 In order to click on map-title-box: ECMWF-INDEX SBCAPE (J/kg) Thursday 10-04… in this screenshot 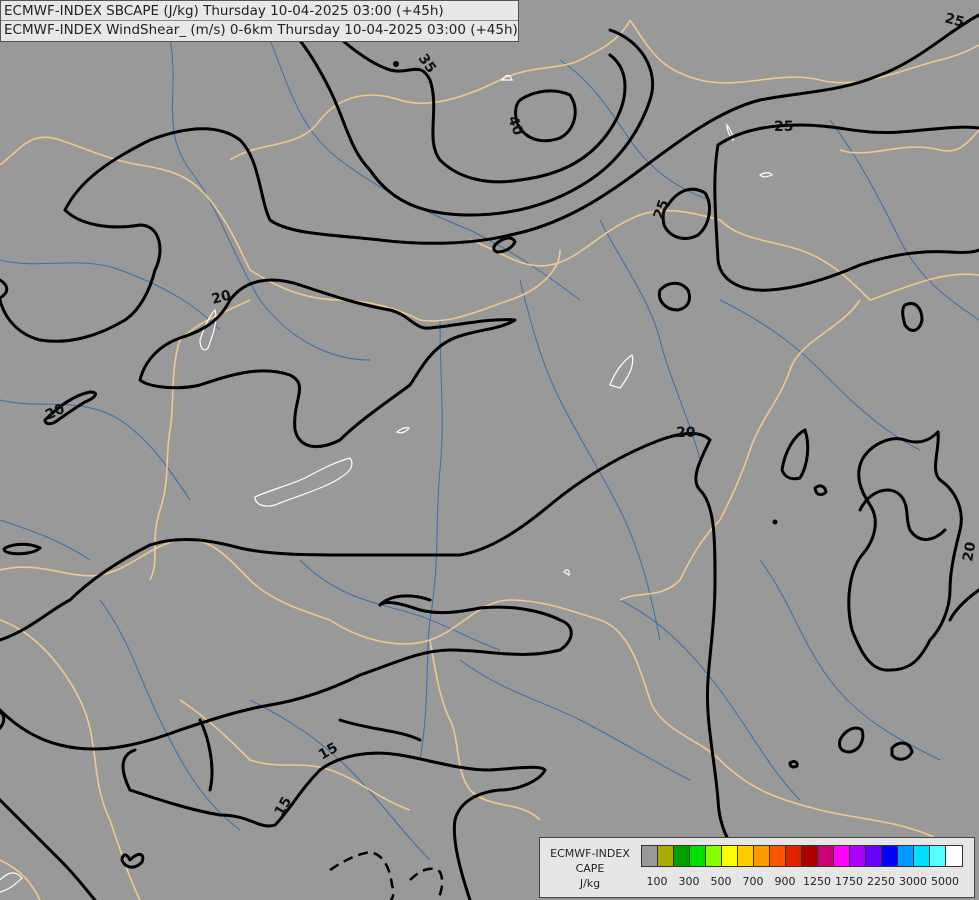, I will do `click(259, 21)`.